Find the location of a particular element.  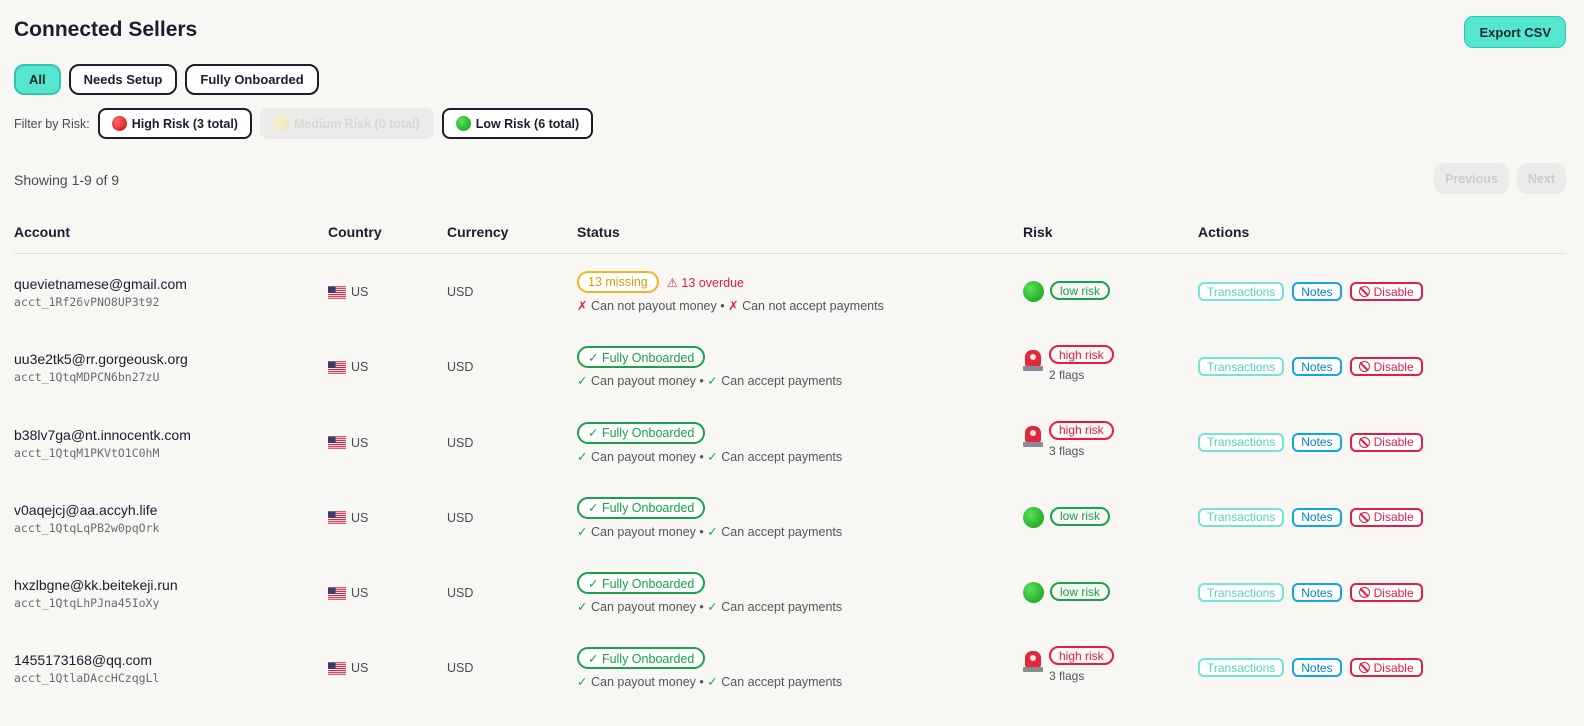

risk-badge: low risk is located at coordinates (1080, 516).